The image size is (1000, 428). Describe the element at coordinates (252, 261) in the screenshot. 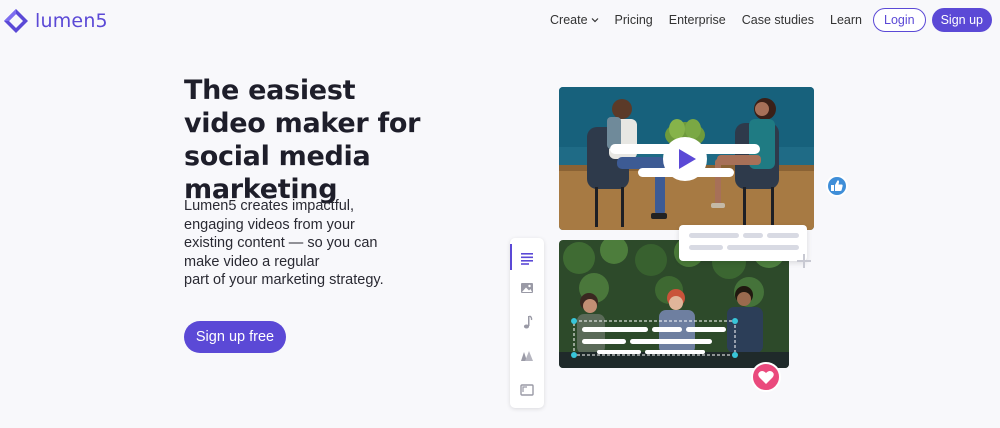

I see `hero-description-line: make video a regular` at that location.